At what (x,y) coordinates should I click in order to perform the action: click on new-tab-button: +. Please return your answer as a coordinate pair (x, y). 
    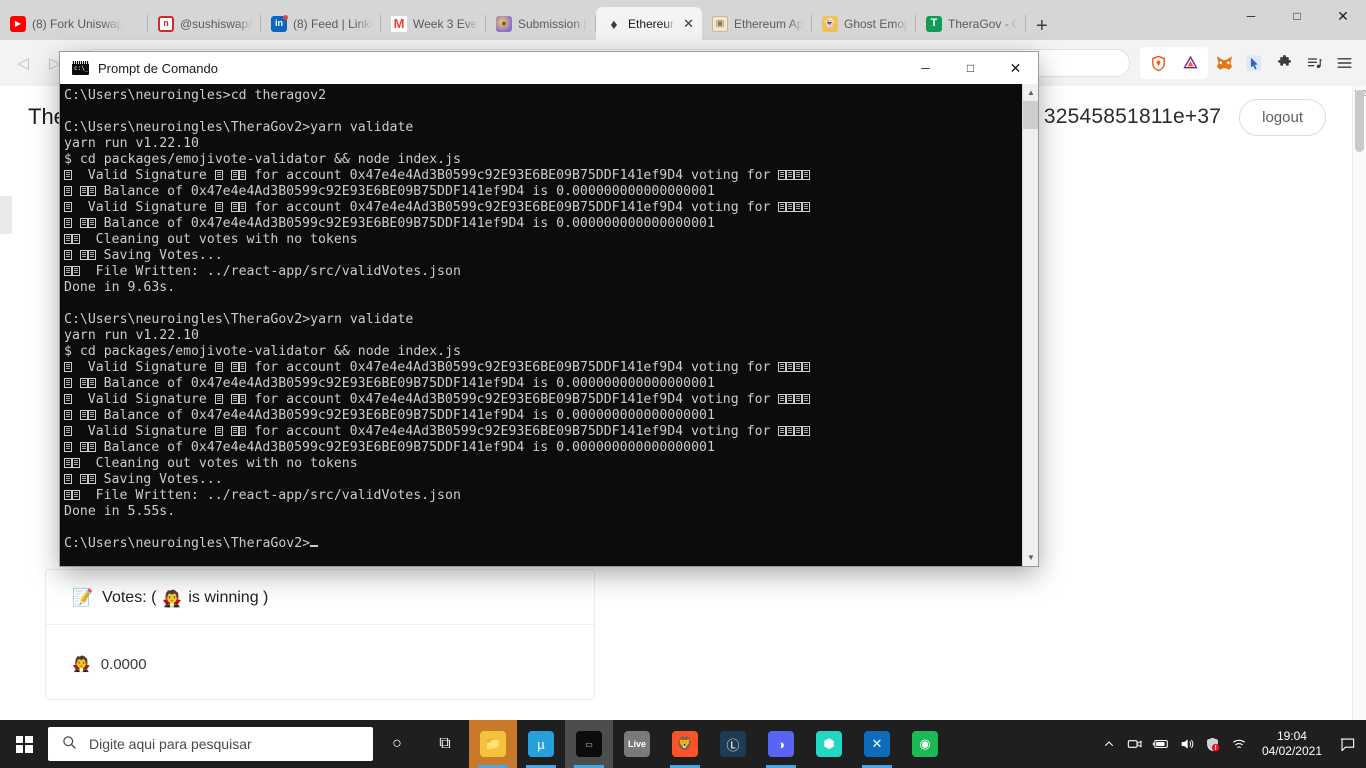
    Looking at the image, I should click on (1042, 28).